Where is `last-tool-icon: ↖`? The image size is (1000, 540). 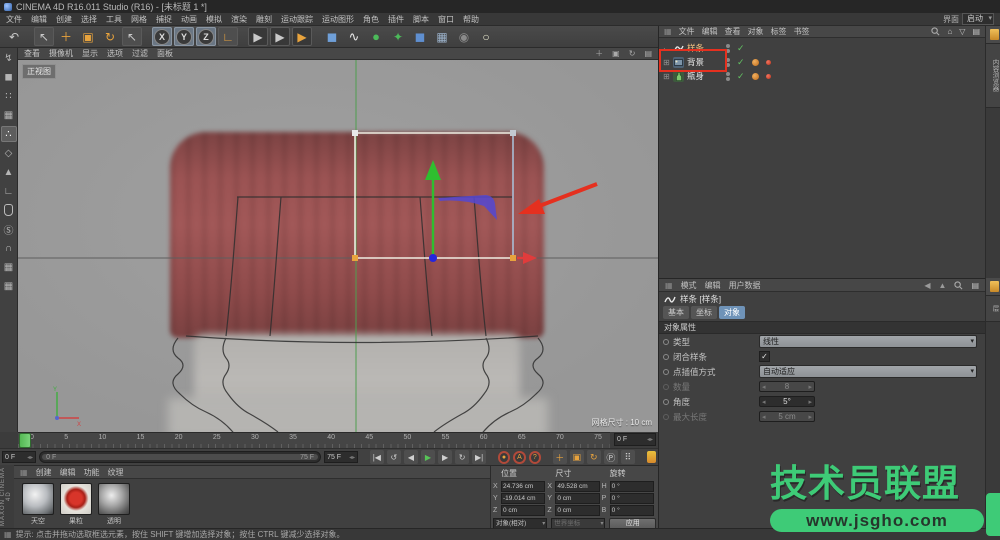
last-tool-icon: ↖ is located at coordinates (132, 36).